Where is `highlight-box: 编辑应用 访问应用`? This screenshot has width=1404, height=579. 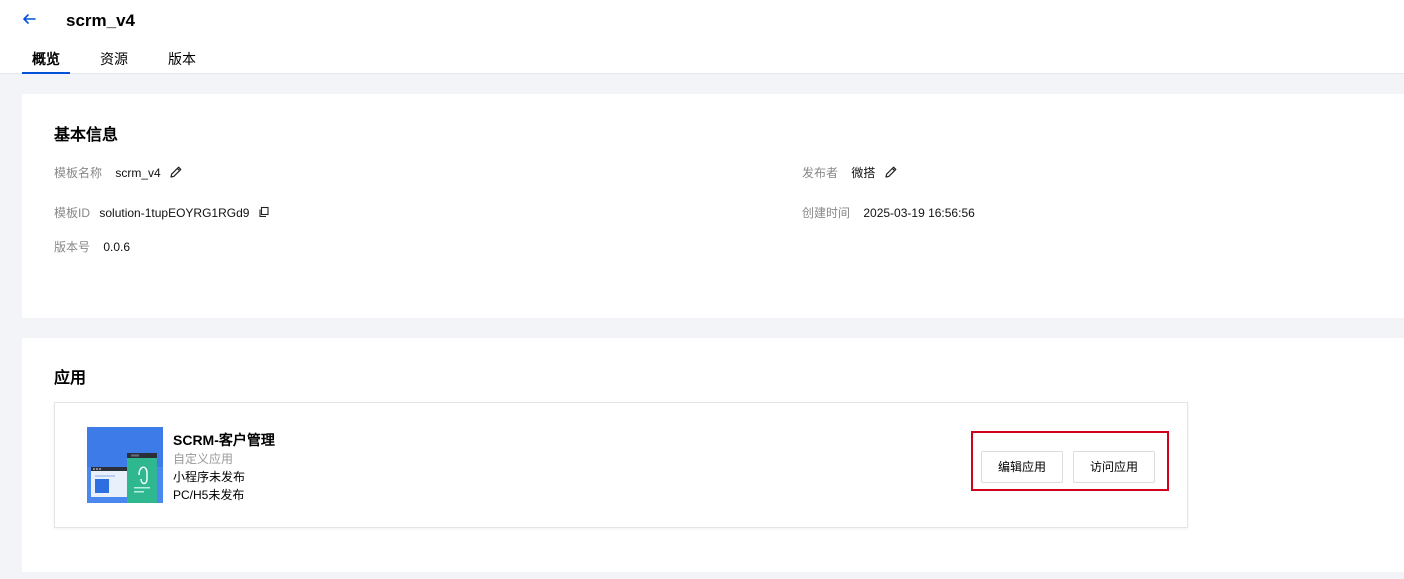
highlight-box: 编辑应用 访问应用 is located at coordinates (1070, 461).